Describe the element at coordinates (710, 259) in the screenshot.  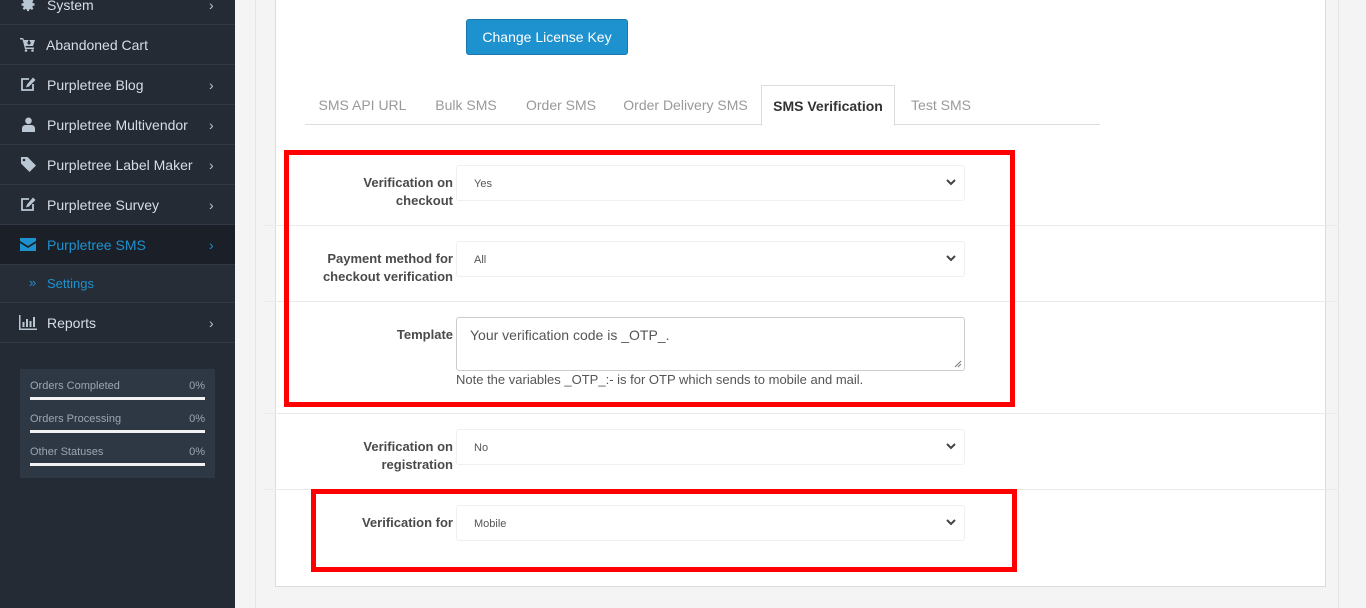
I see `payment-method-select: All` at that location.